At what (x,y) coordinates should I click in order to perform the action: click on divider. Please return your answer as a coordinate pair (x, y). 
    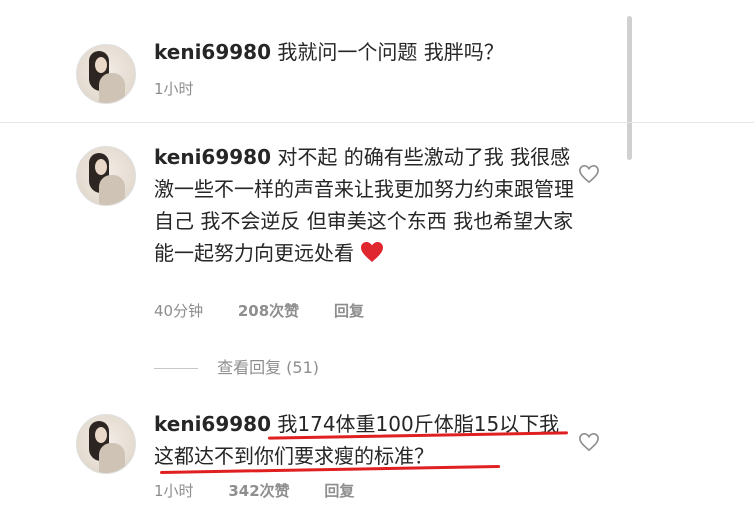
    Looking at the image, I should click on (377, 122).